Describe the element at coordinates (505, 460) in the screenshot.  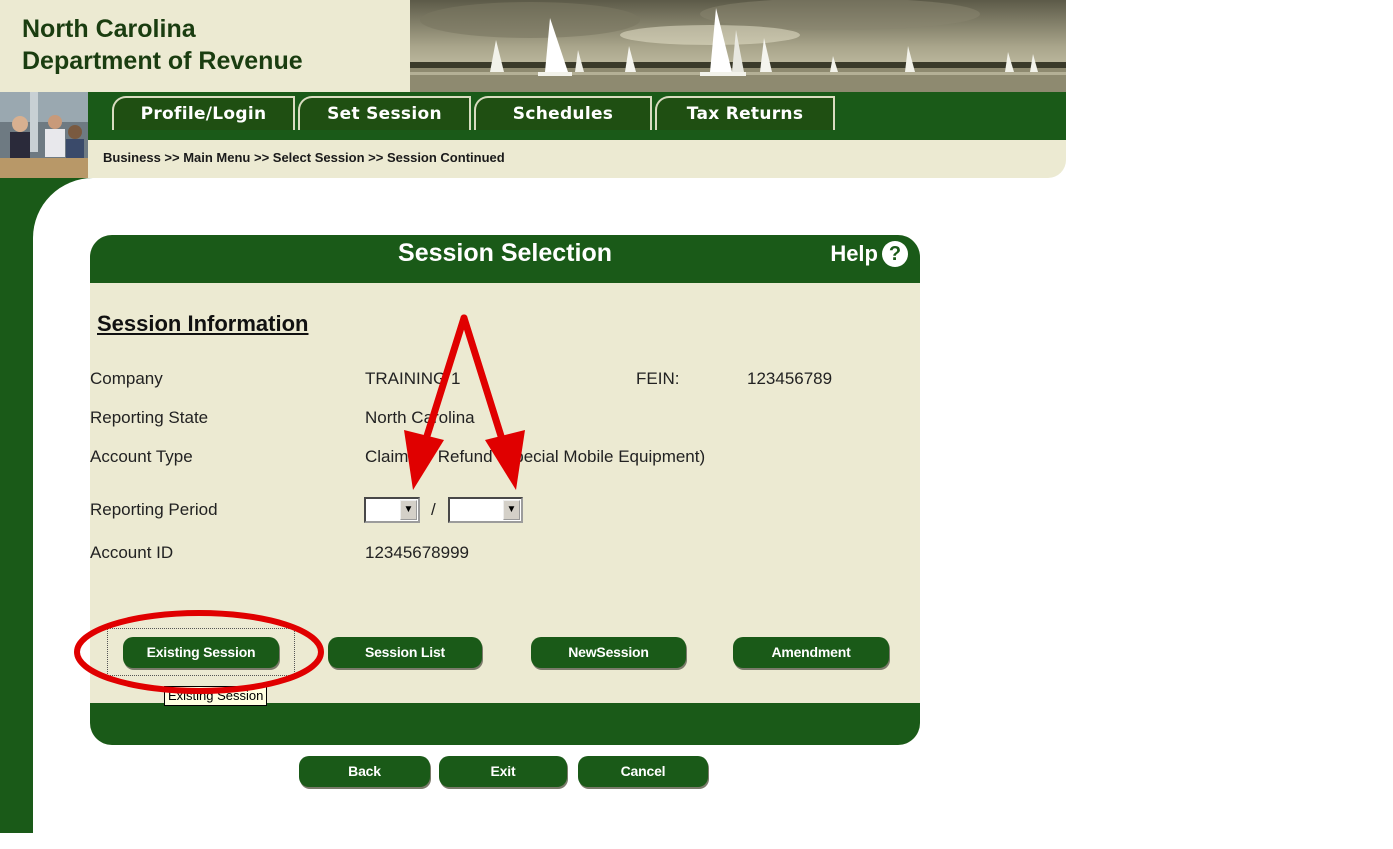
I see `red-arrowhead-right` at that location.